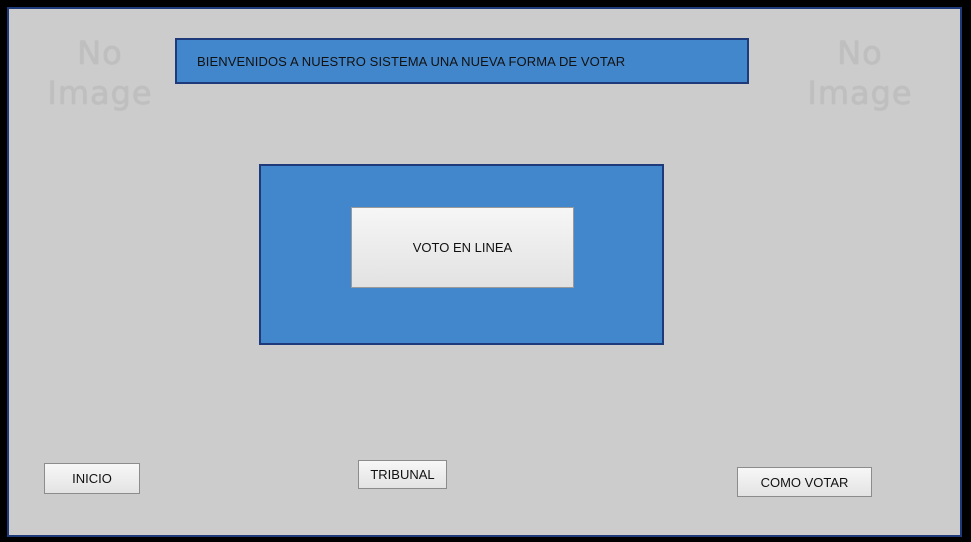 The image size is (971, 542). Describe the element at coordinates (402, 474) in the screenshot. I see `tribunal-button: TRIBUNAL` at that location.